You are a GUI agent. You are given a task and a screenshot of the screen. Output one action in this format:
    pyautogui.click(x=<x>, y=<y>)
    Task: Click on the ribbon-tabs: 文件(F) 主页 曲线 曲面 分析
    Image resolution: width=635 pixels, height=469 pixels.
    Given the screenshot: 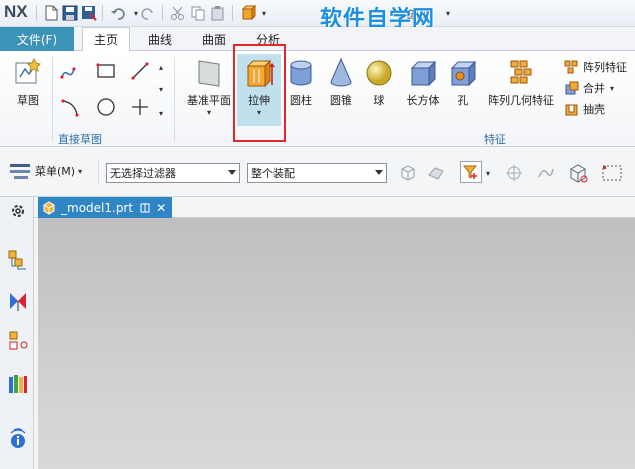 What is the action you would take?
    pyautogui.click(x=317, y=39)
    